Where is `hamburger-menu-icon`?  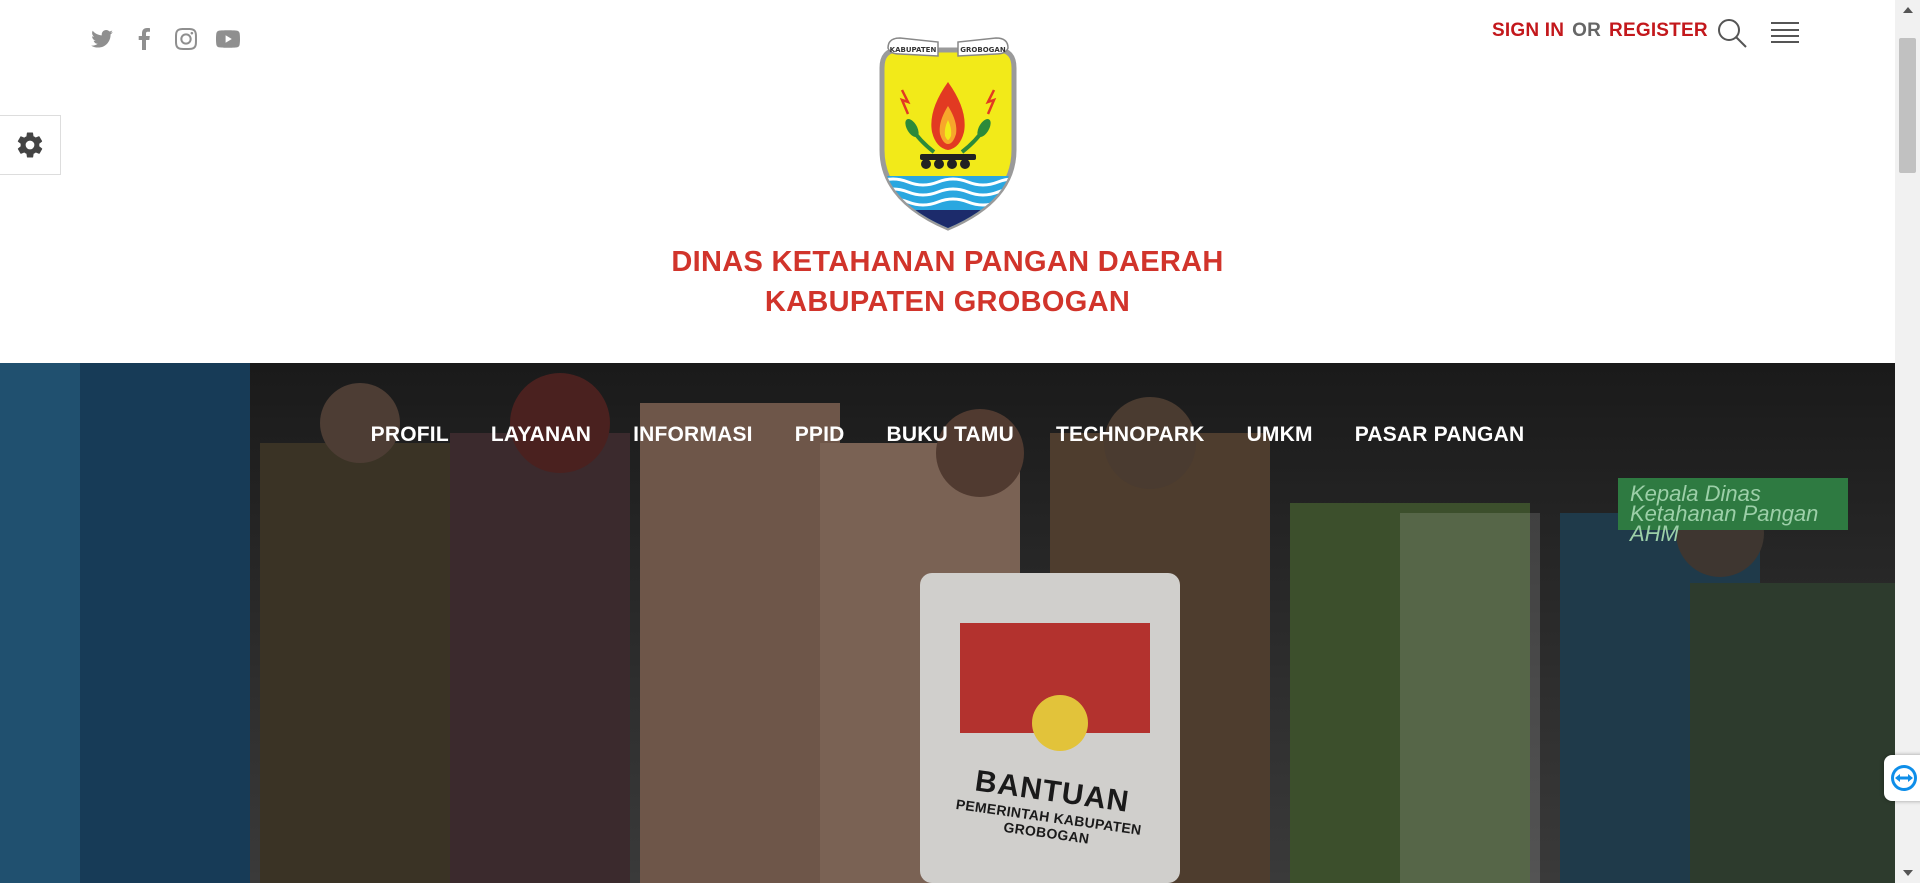
hamburger-menu-icon is located at coordinates (1785, 32).